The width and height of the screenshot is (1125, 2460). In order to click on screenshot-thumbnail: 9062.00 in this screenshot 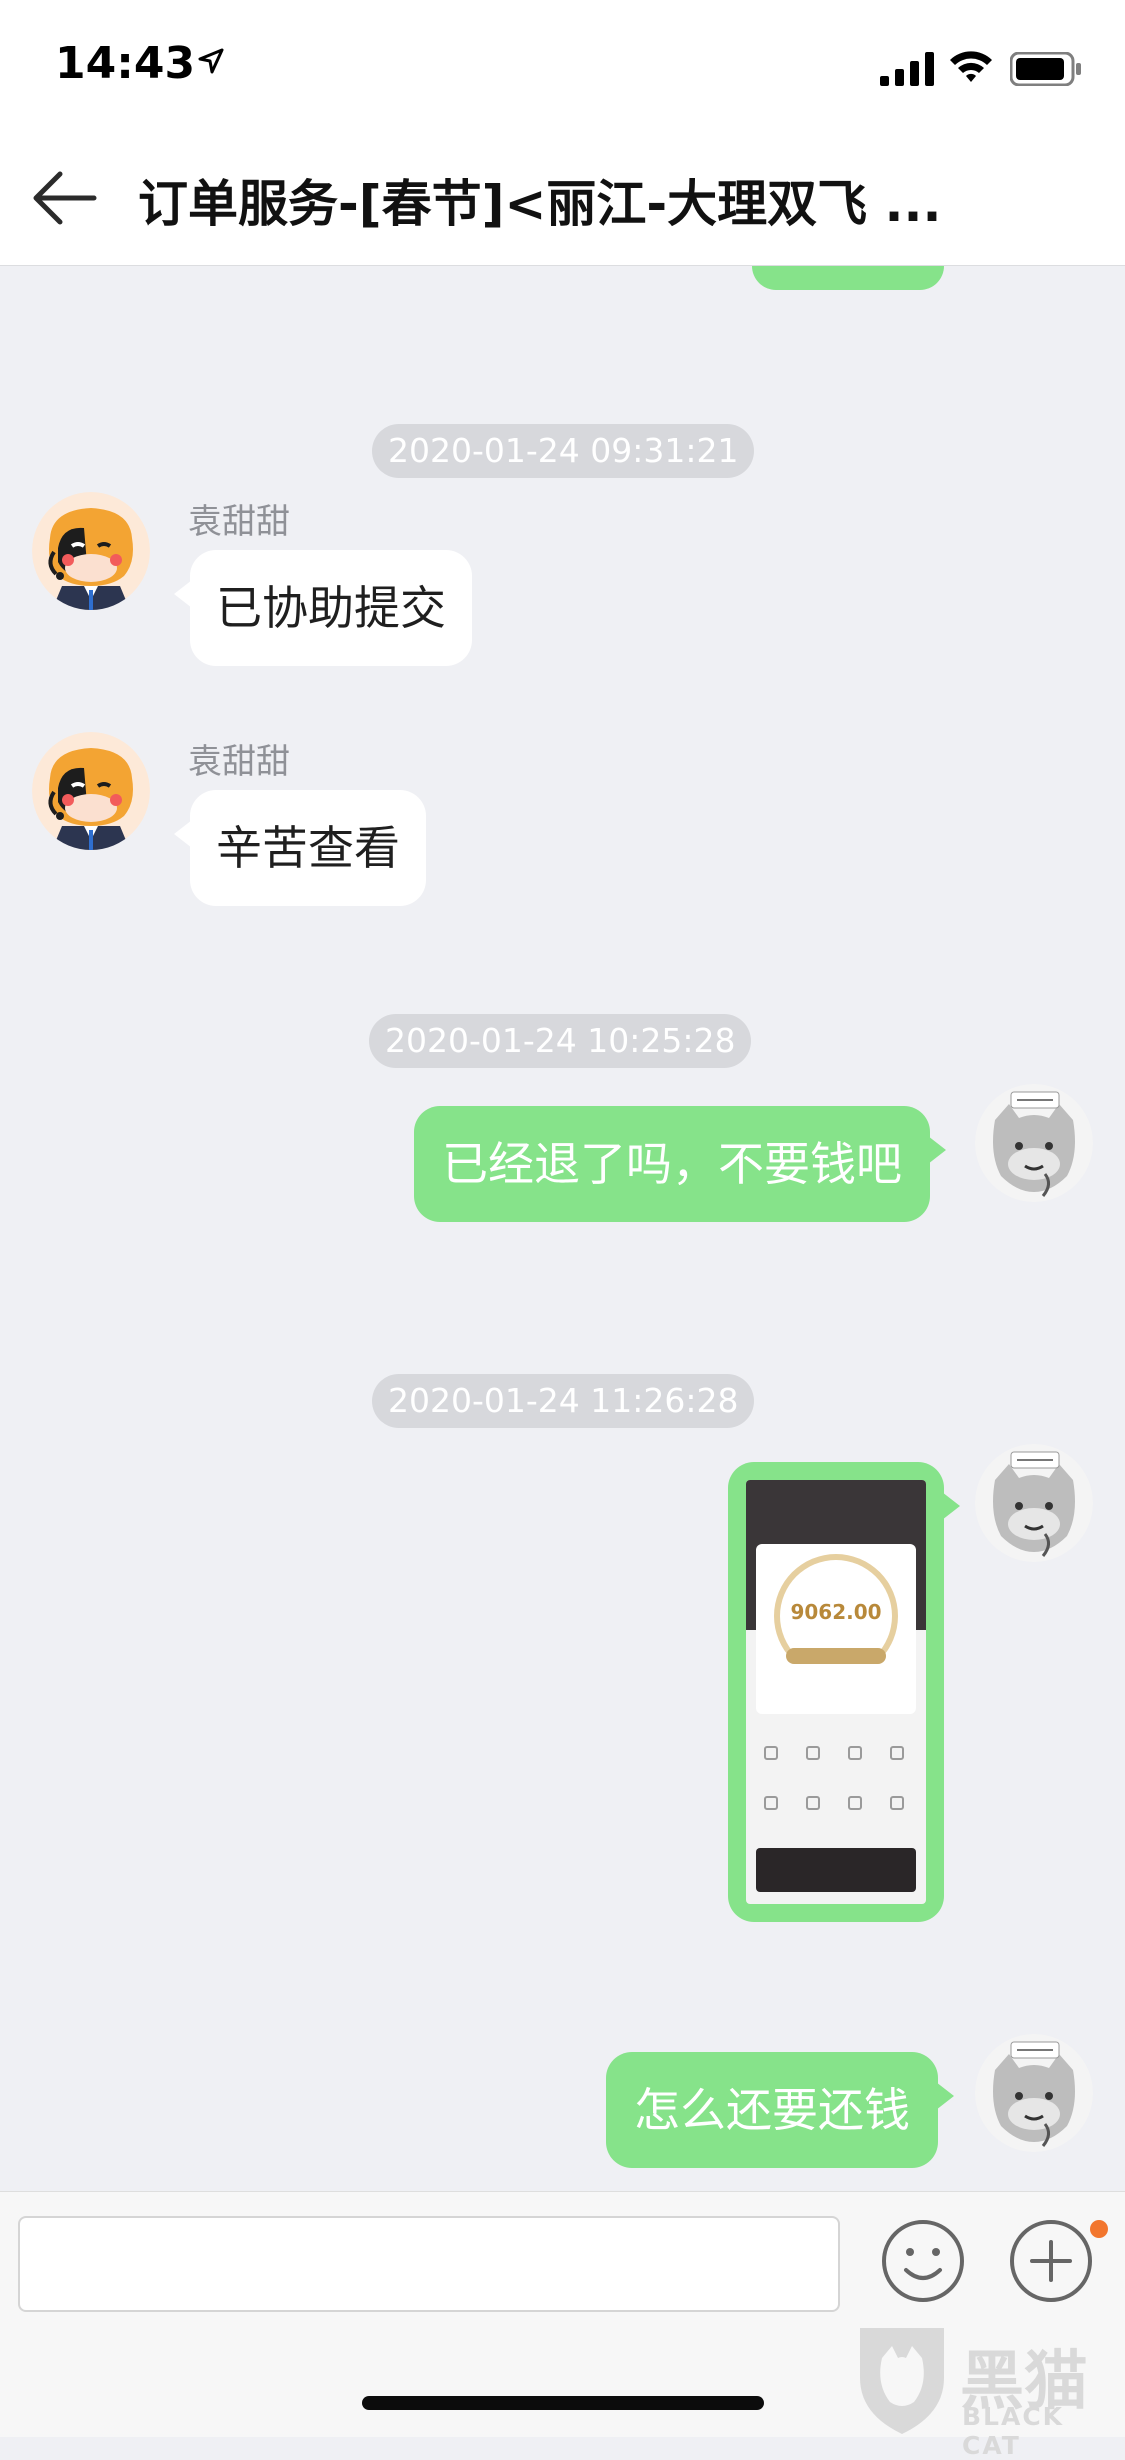, I will do `click(836, 1692)`.